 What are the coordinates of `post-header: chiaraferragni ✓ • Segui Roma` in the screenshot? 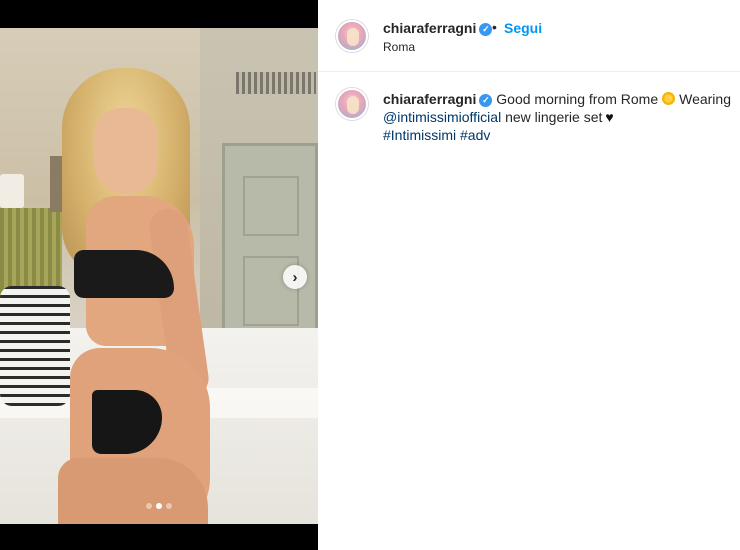 It's located at (529, 36).